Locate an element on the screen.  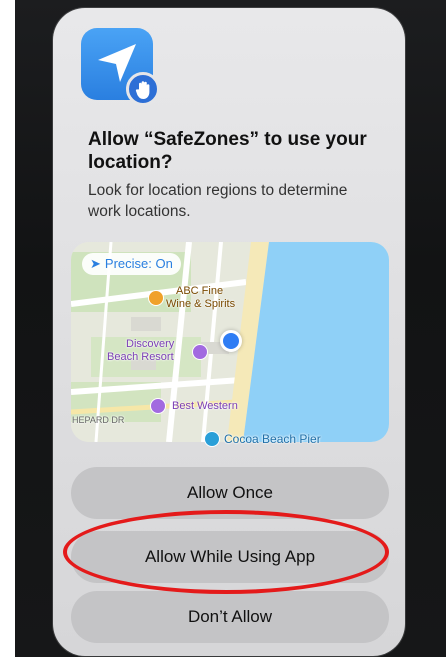
resort-pin-icon is located at coordinates (200, 352).